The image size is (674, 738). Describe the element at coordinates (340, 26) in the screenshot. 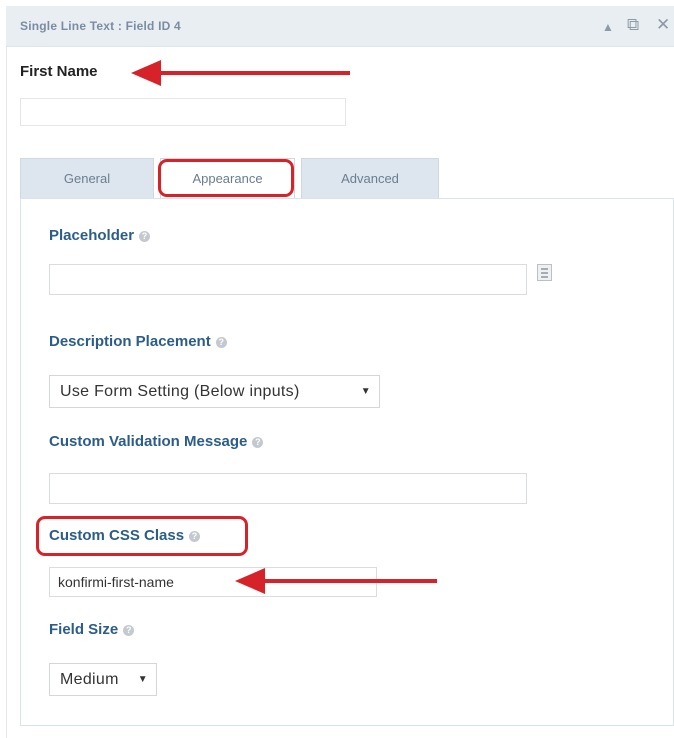

I see `field-header: Single Line Text : Field ID 4 ▲ ⧉ ✕` at that location.